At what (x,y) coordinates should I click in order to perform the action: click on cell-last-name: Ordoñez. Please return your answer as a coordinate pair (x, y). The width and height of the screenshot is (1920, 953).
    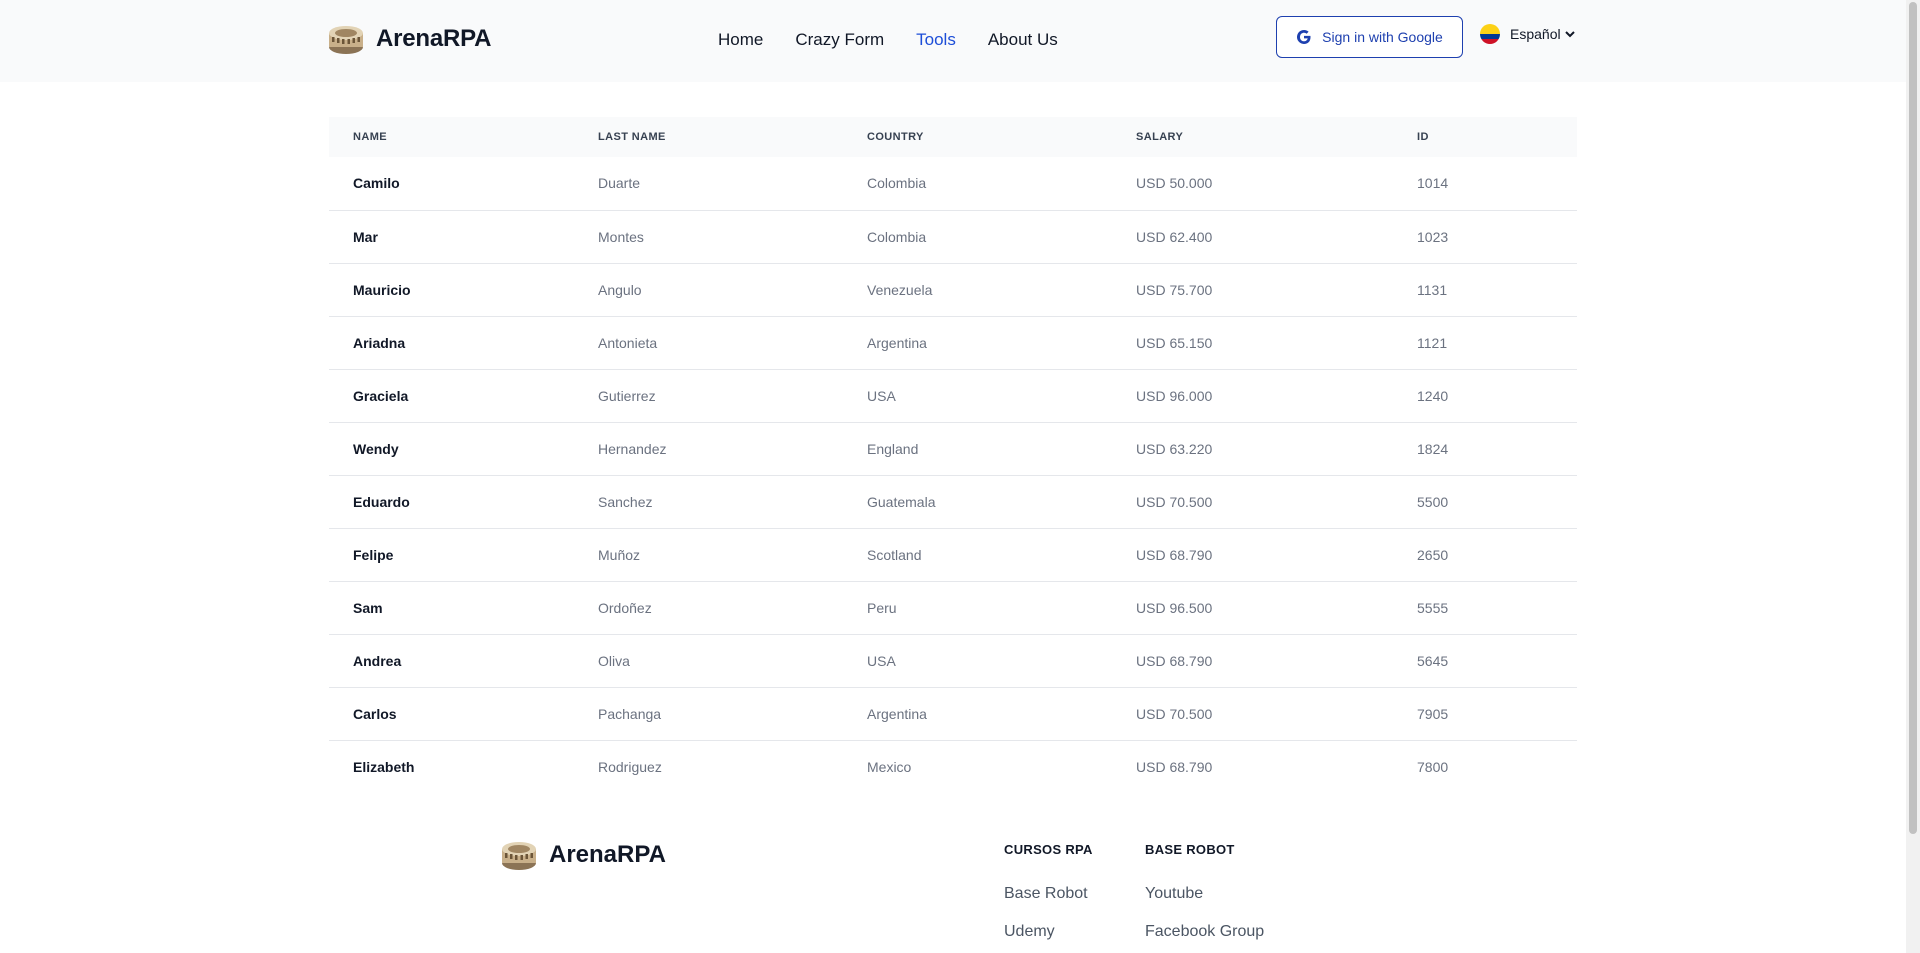
    Looking at the image, I should click on (625, 607).